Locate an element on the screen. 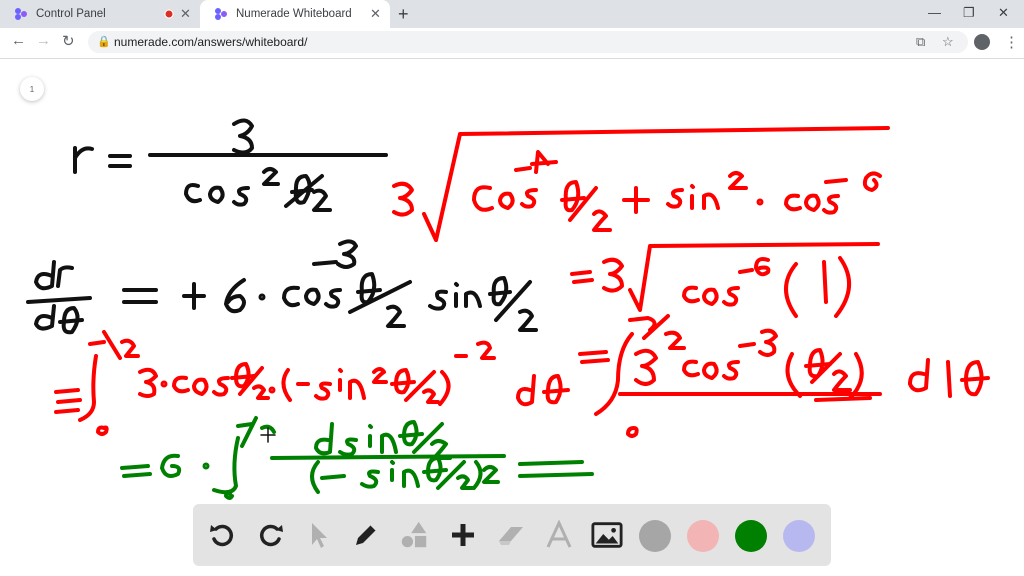 This screenshot has height=576, width=1024. reload-icon: ↻ is located at coordinates (68, 41).